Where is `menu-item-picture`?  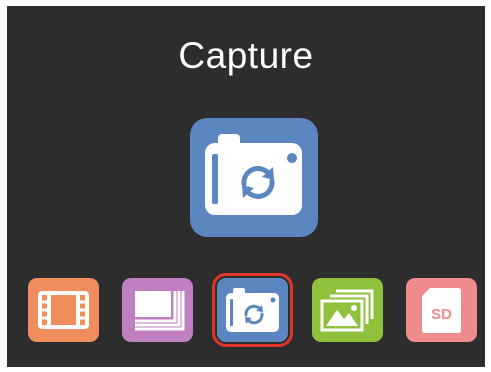
menu-item-picture is located at coordinates (347, 310).